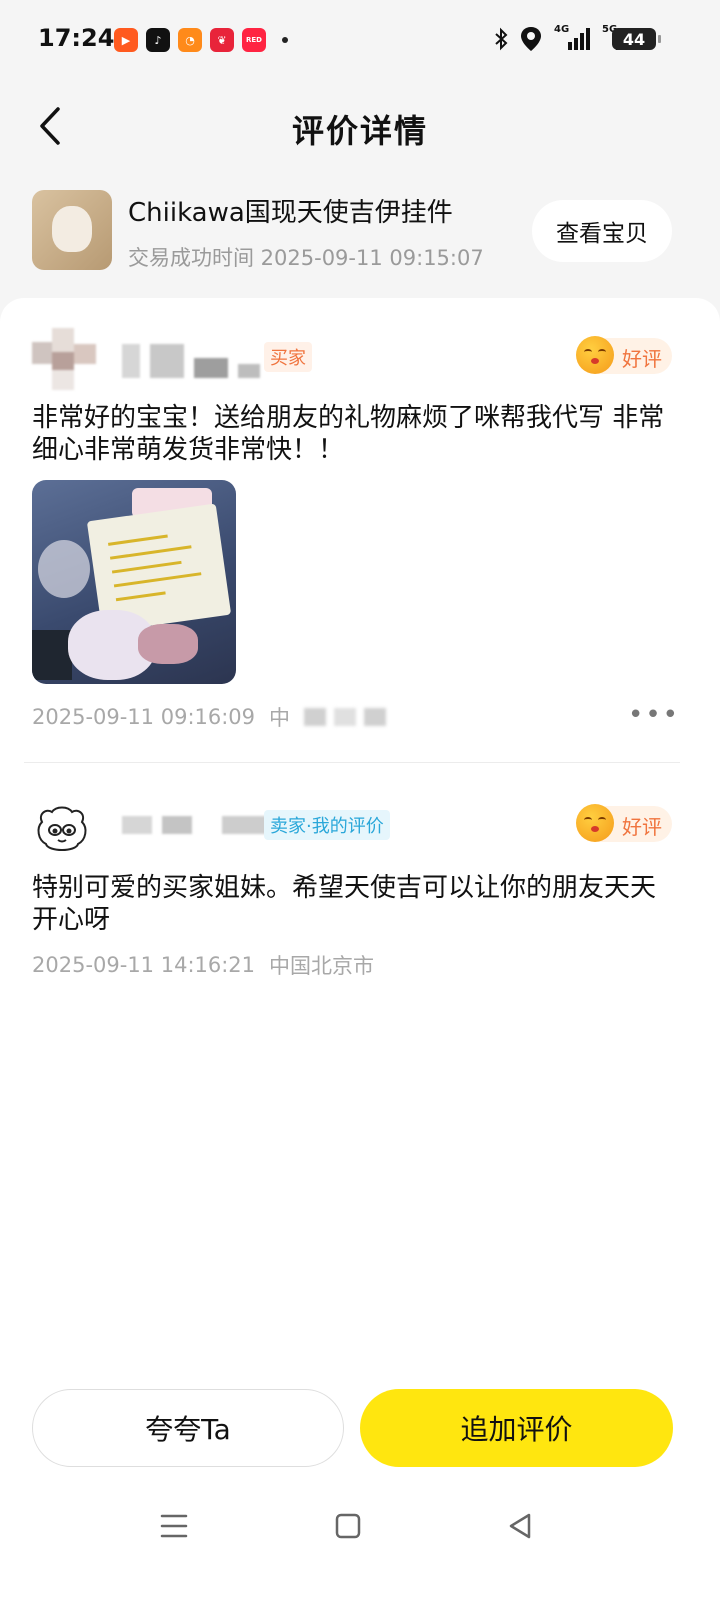  What do you see at coordinates (306, 258) in the screenshot?
I see `trade-time: 交易成功时间 2025-09-11 09:15:07` at bounding box center [306, 258].